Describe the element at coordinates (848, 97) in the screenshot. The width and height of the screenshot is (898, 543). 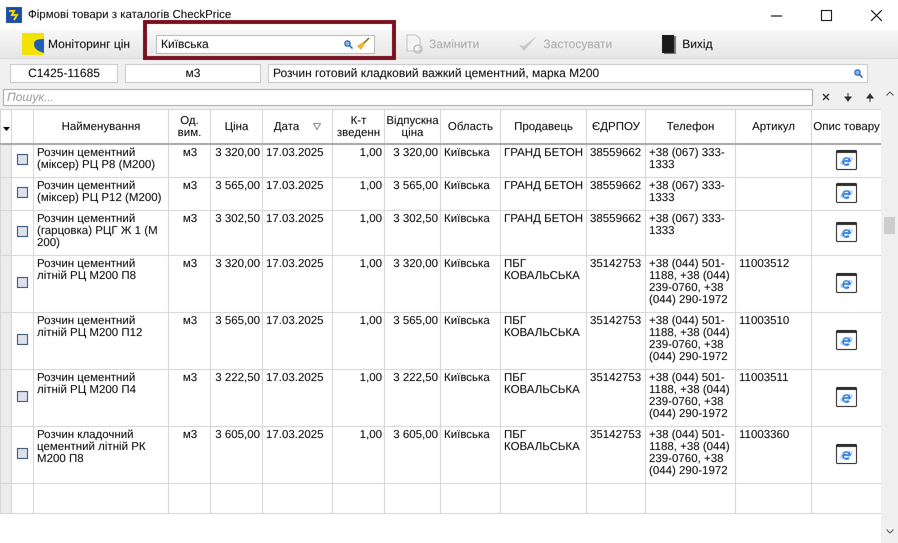
I see `down-arrow-icon` at that location.